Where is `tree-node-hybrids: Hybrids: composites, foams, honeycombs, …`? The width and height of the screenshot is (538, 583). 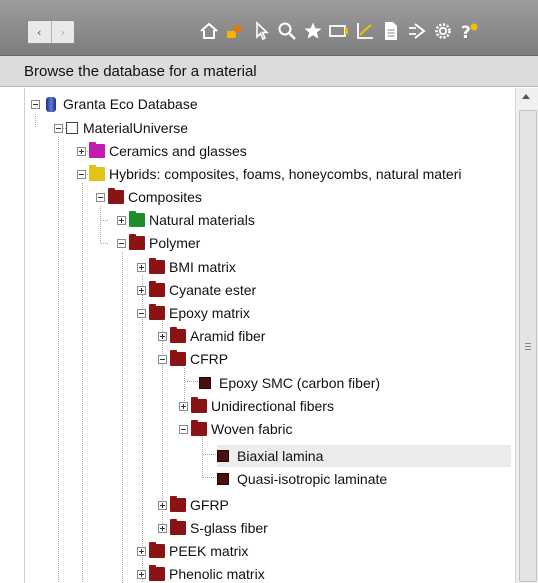 tree-node-hybrids: Hybrids: composites, foams, honeycombs, … is located at coordinates (269, 174).